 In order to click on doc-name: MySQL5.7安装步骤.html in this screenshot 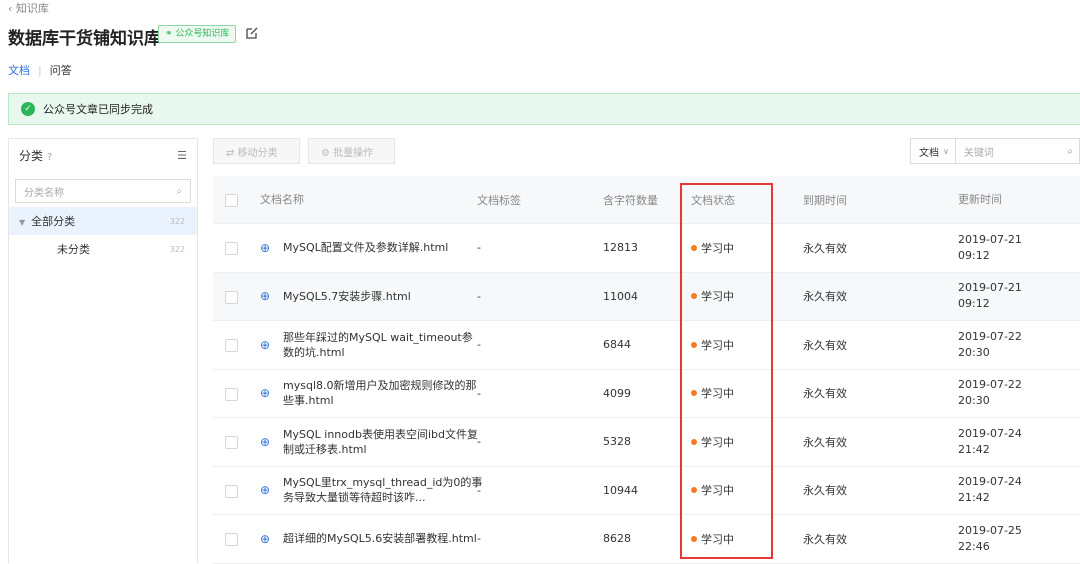, I will do `click(383, 297)`.